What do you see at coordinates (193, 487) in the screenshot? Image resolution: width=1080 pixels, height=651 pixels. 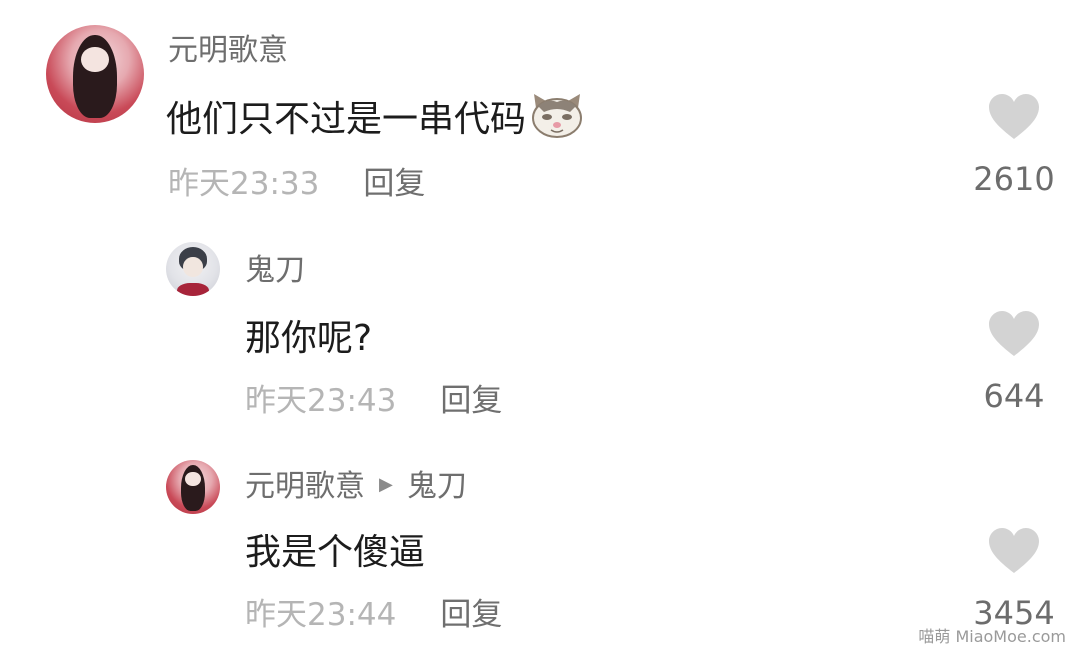 I see `avatar` at bounding box center [193, 487].